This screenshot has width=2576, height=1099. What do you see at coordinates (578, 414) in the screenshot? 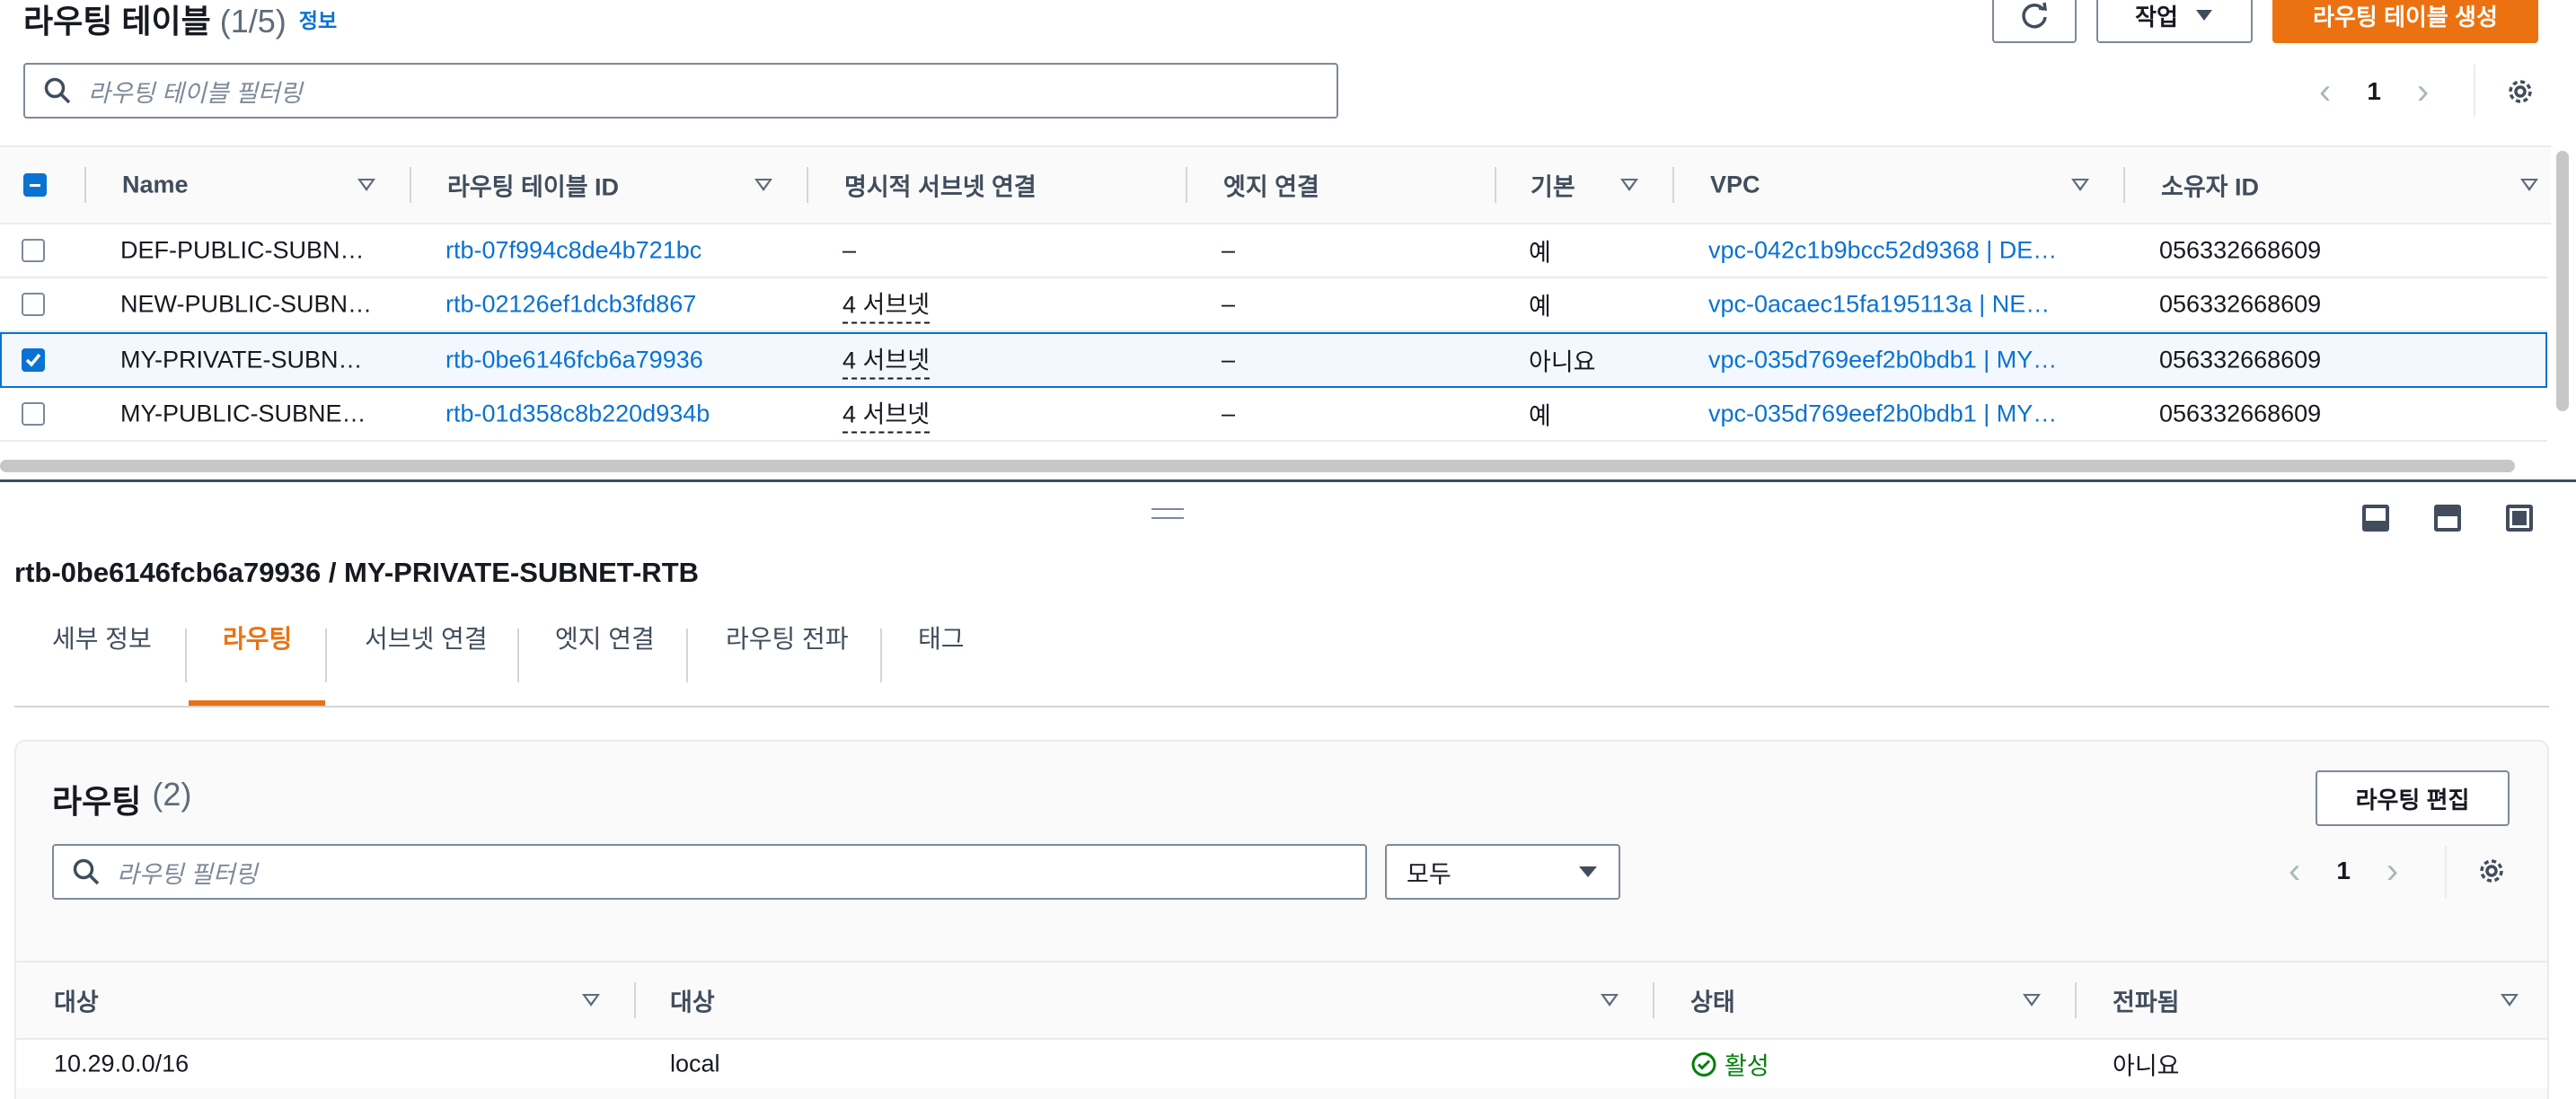
I see `row-route-table-id-link: rtb-01d358c8b220d934b` at bounding box center [578, 414].